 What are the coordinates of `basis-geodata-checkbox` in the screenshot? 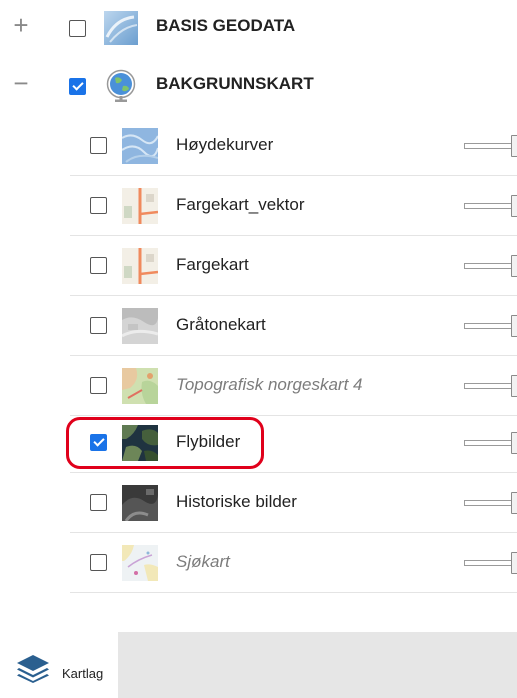 It's located at (77, 28).